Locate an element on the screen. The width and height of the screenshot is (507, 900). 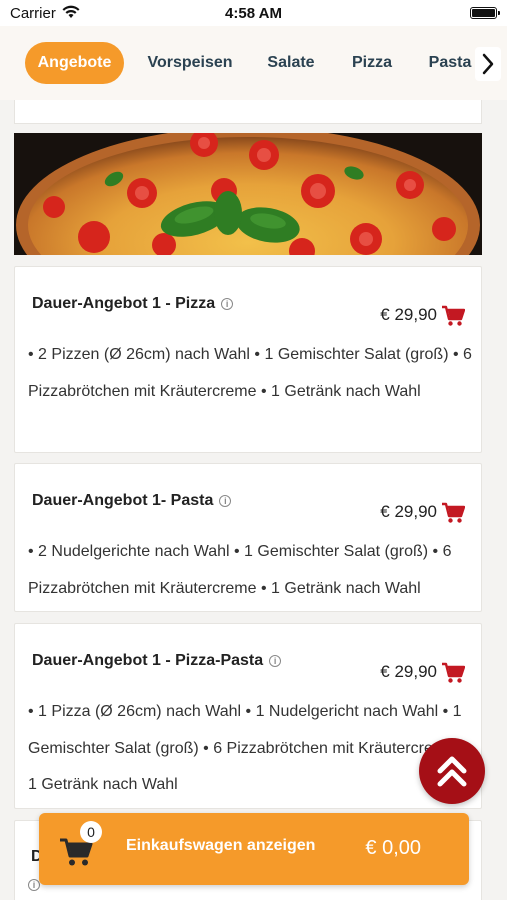
chevron-right-icon is located at coordinates (488, 64).